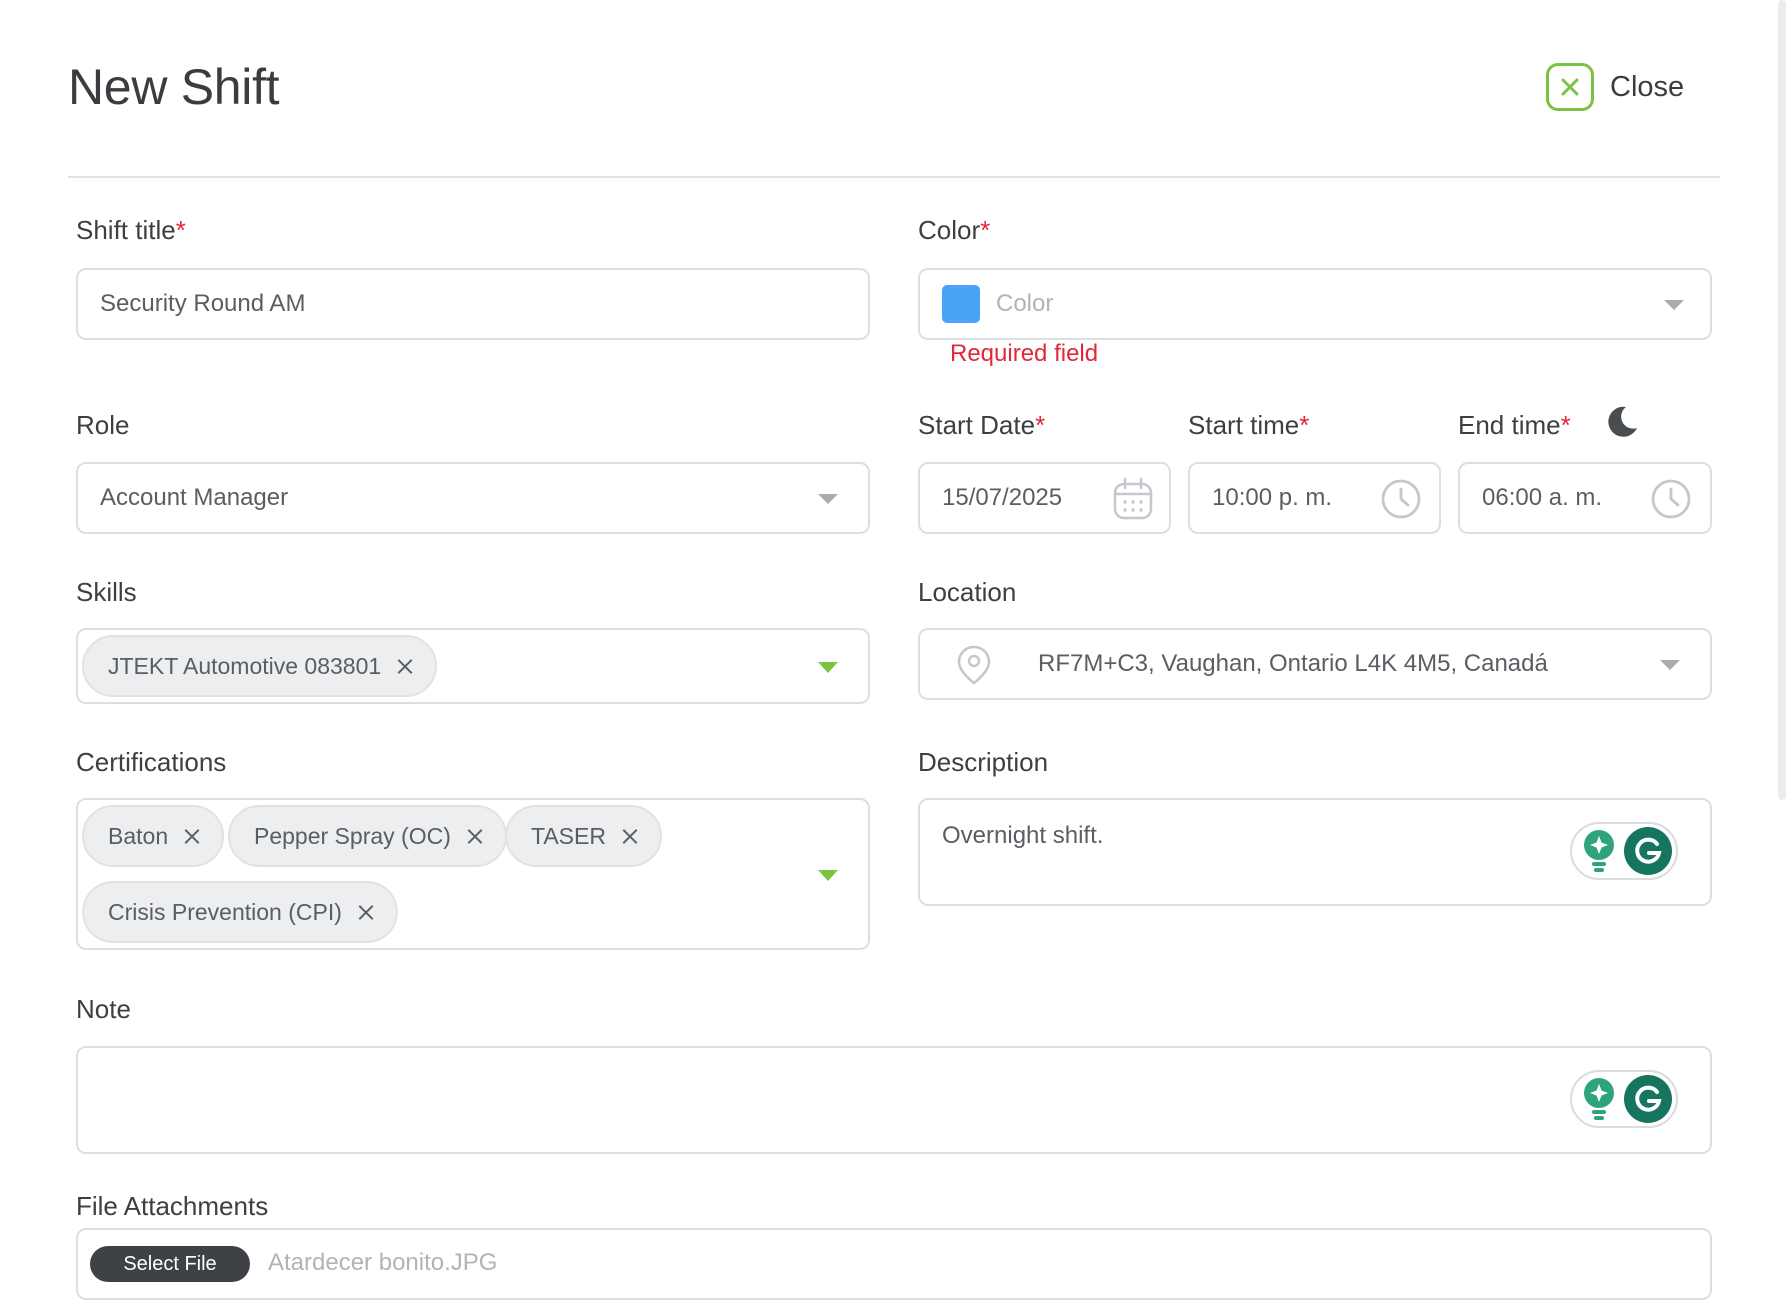 Image resolution: width=1786 pixels, height=1314 pixels. I want to click on calendar-icon, so click(1133, 501).